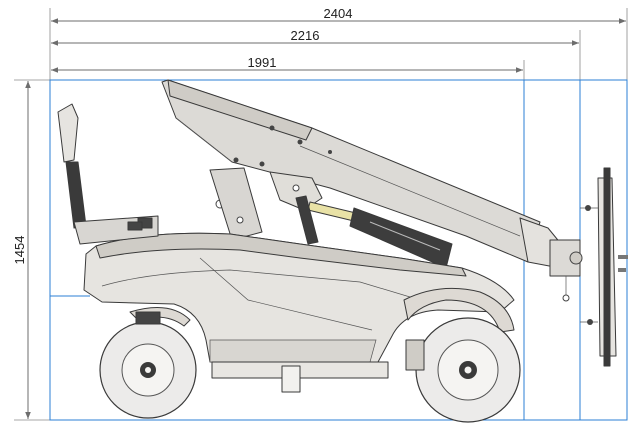 The height and width of the screenshot is (437, 640). Describe the element at coordinates (463, 370) in the screenshot. I see `rear-wheel` at that location.